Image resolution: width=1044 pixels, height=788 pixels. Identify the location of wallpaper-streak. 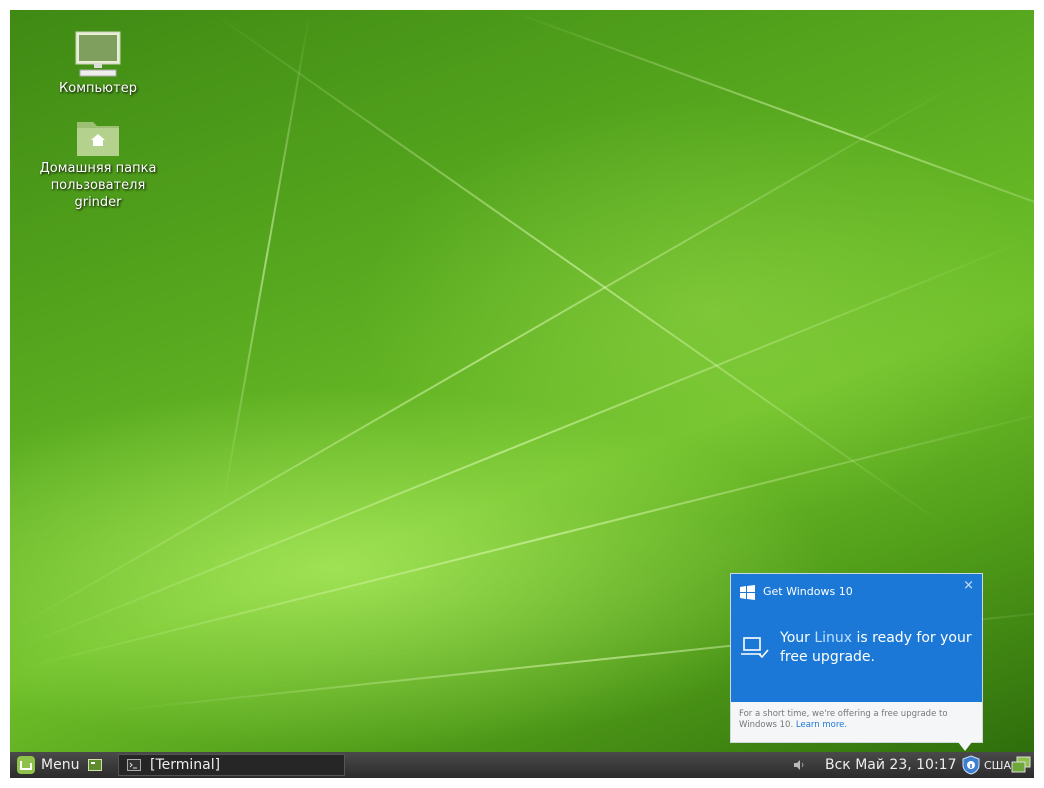
(266, 257).